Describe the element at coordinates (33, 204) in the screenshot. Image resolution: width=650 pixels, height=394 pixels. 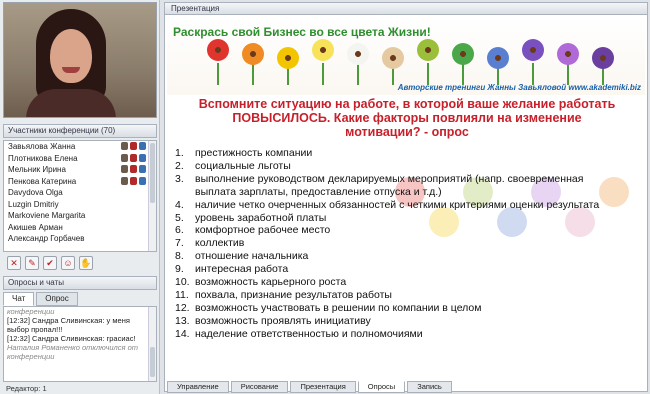
I see `participant-name: Luzgin Dmitriy` at that location.